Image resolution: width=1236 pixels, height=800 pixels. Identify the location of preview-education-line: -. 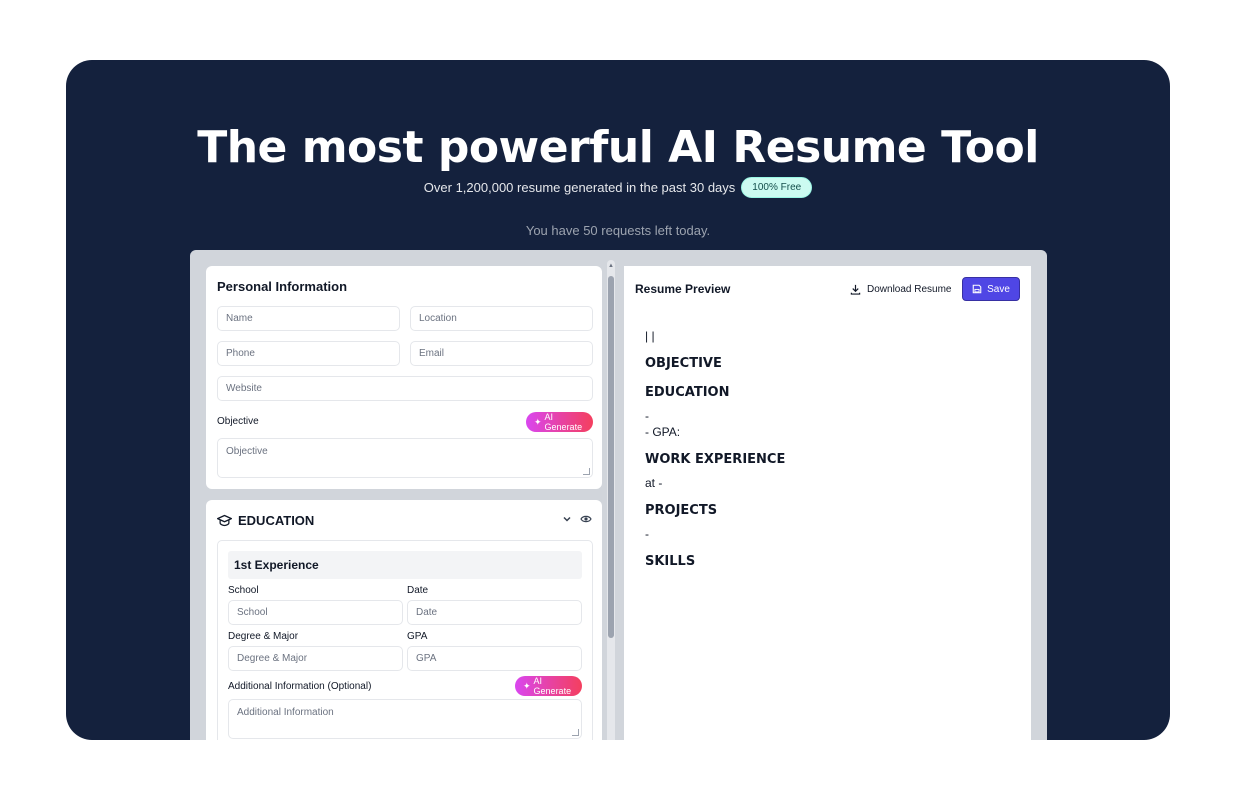
(647, 416).